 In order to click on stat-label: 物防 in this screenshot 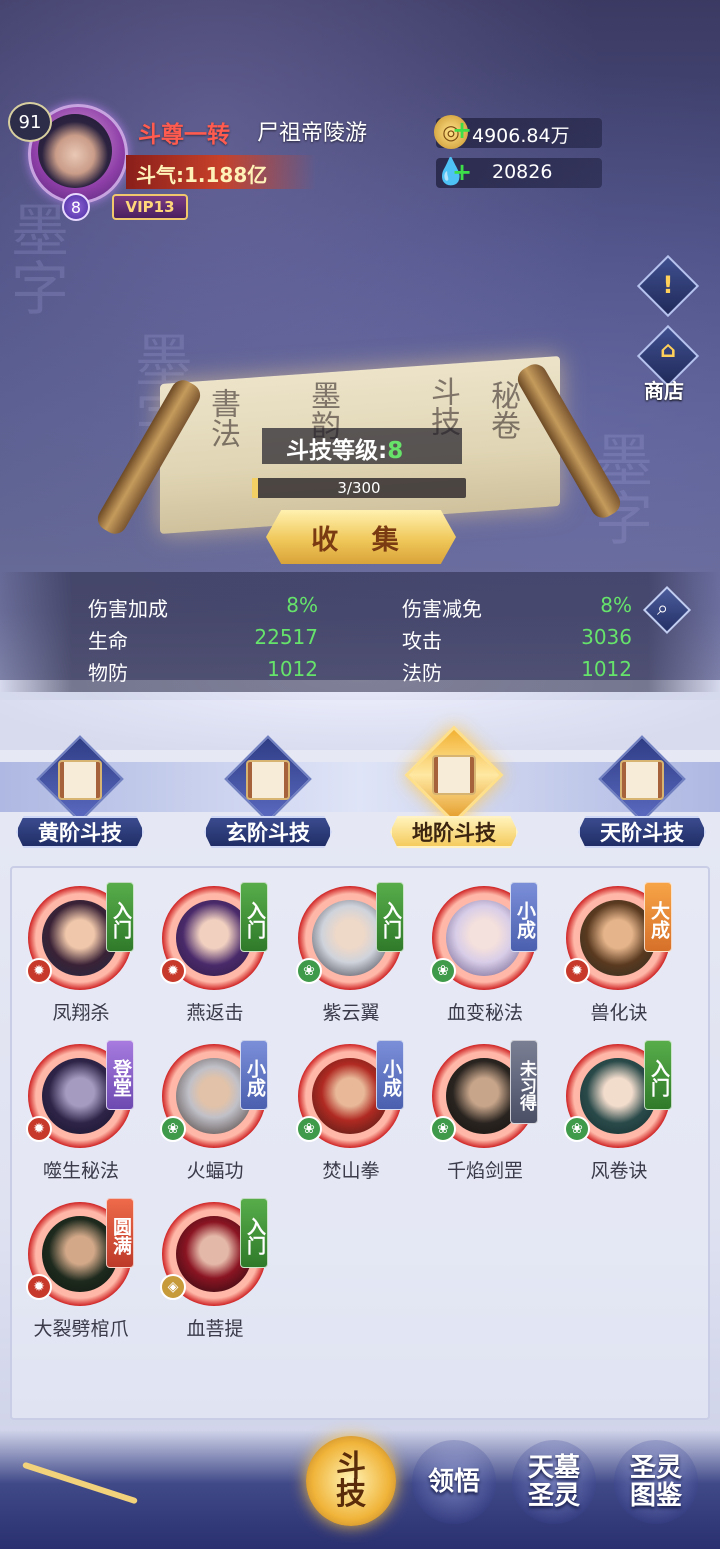, I will do `click(108, 673)`.